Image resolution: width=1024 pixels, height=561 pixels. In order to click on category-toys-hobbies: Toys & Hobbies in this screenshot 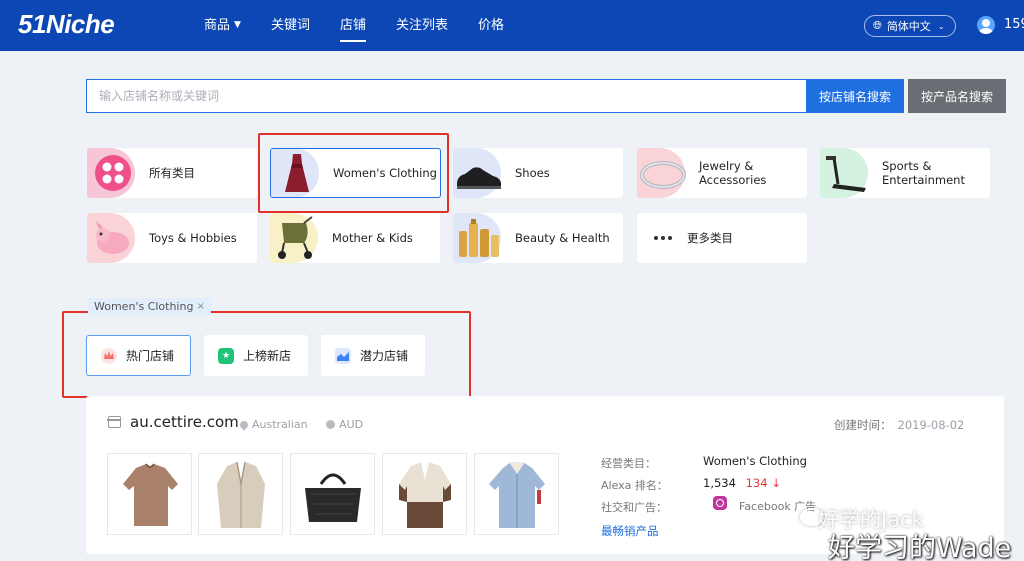, I will do `click(172, 238)`.